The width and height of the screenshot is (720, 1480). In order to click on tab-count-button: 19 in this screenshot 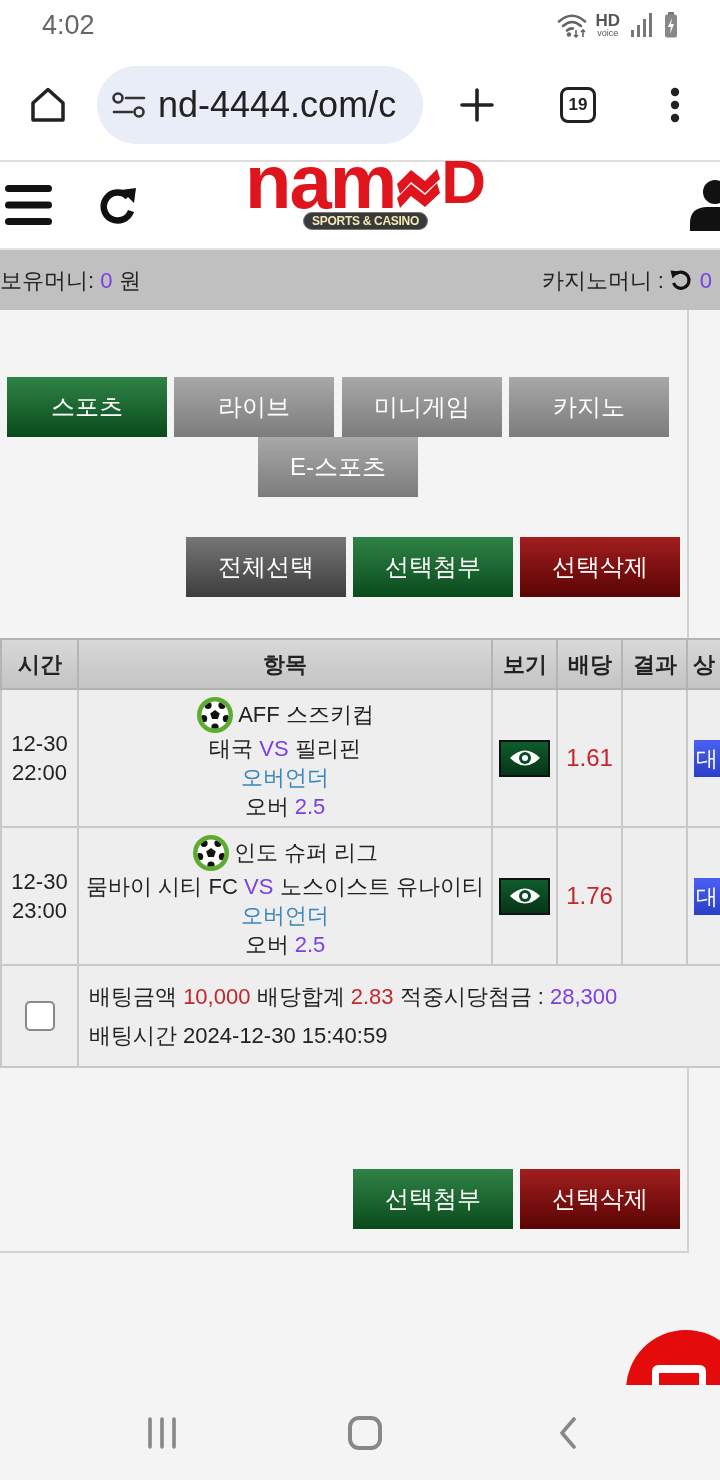, I will do `click(578, 105)`.